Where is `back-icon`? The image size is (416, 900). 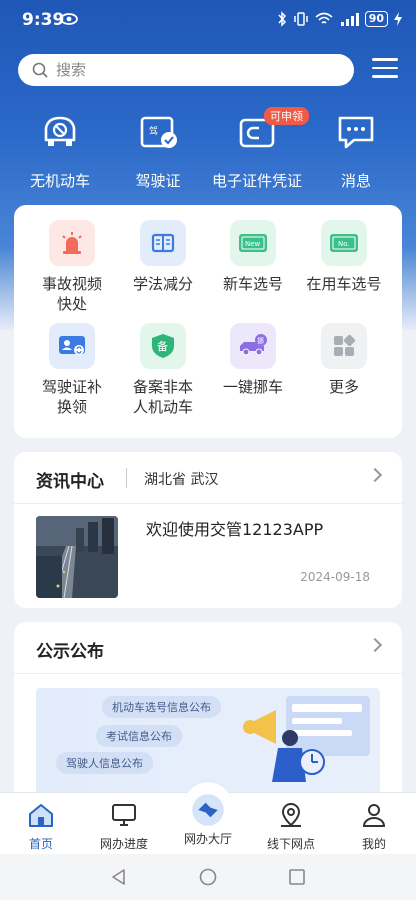 back-icon is located at coordinates (119, 877).